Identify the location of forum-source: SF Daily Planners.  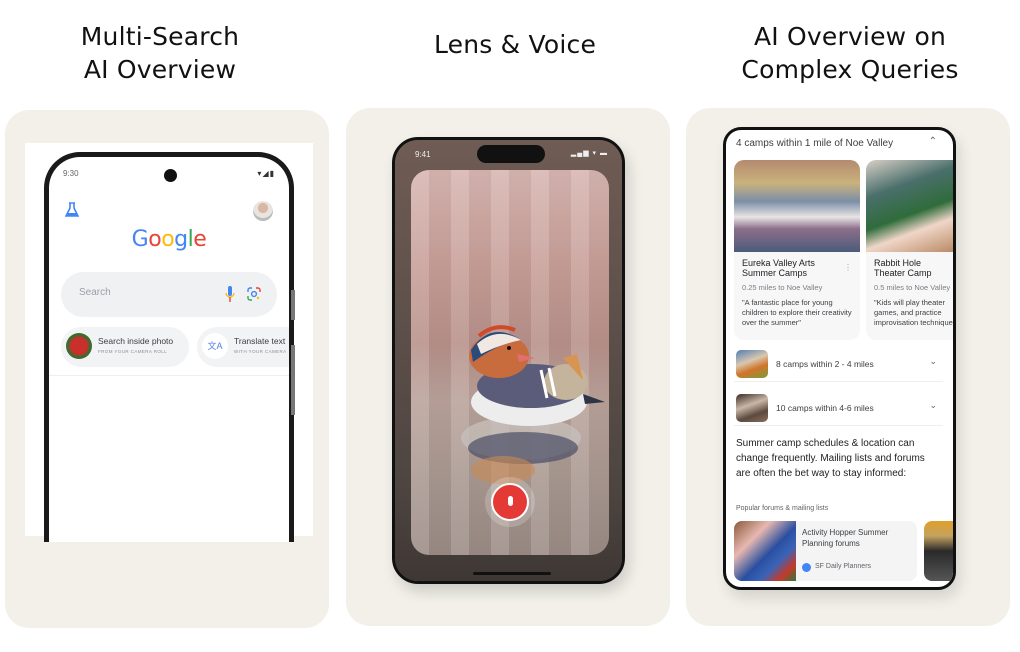
(843, 566).